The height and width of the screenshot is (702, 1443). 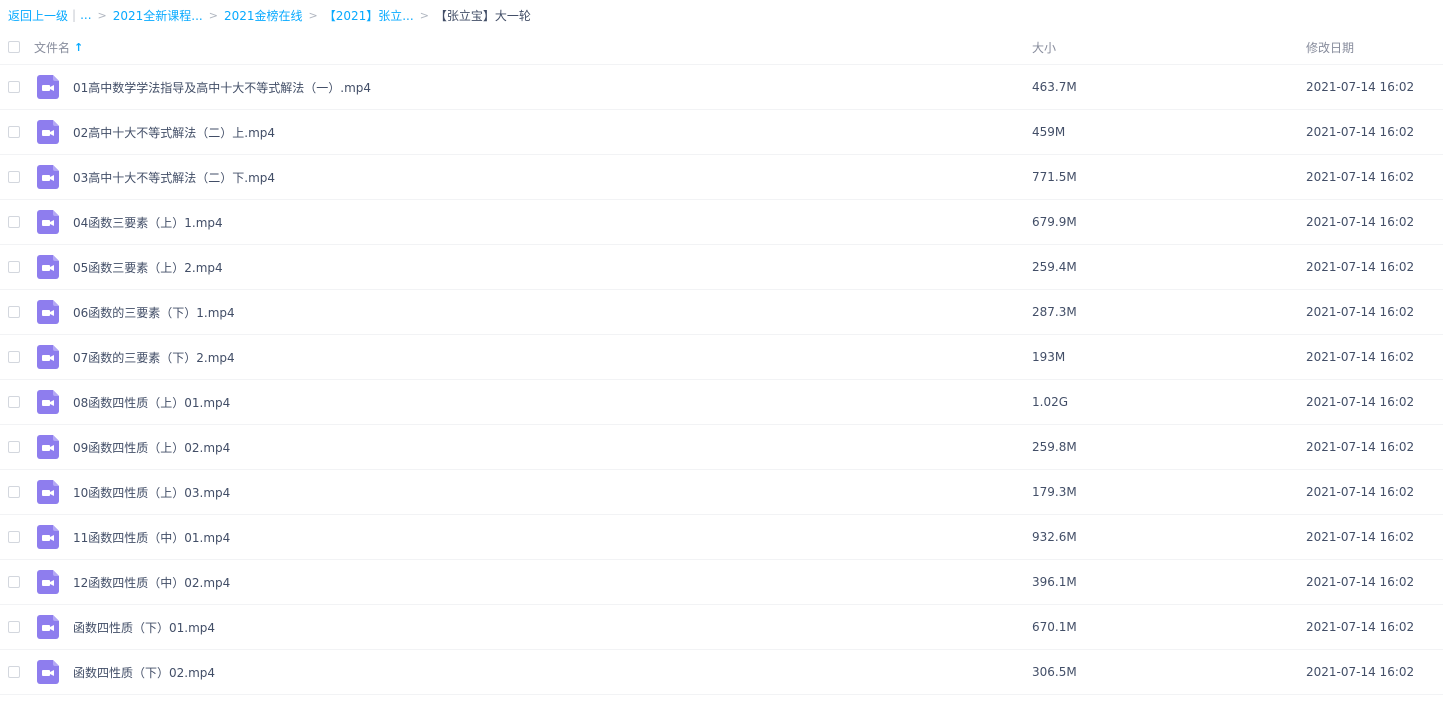 I want to click on file-size: 679.9M, so click(x=1054, y=222).